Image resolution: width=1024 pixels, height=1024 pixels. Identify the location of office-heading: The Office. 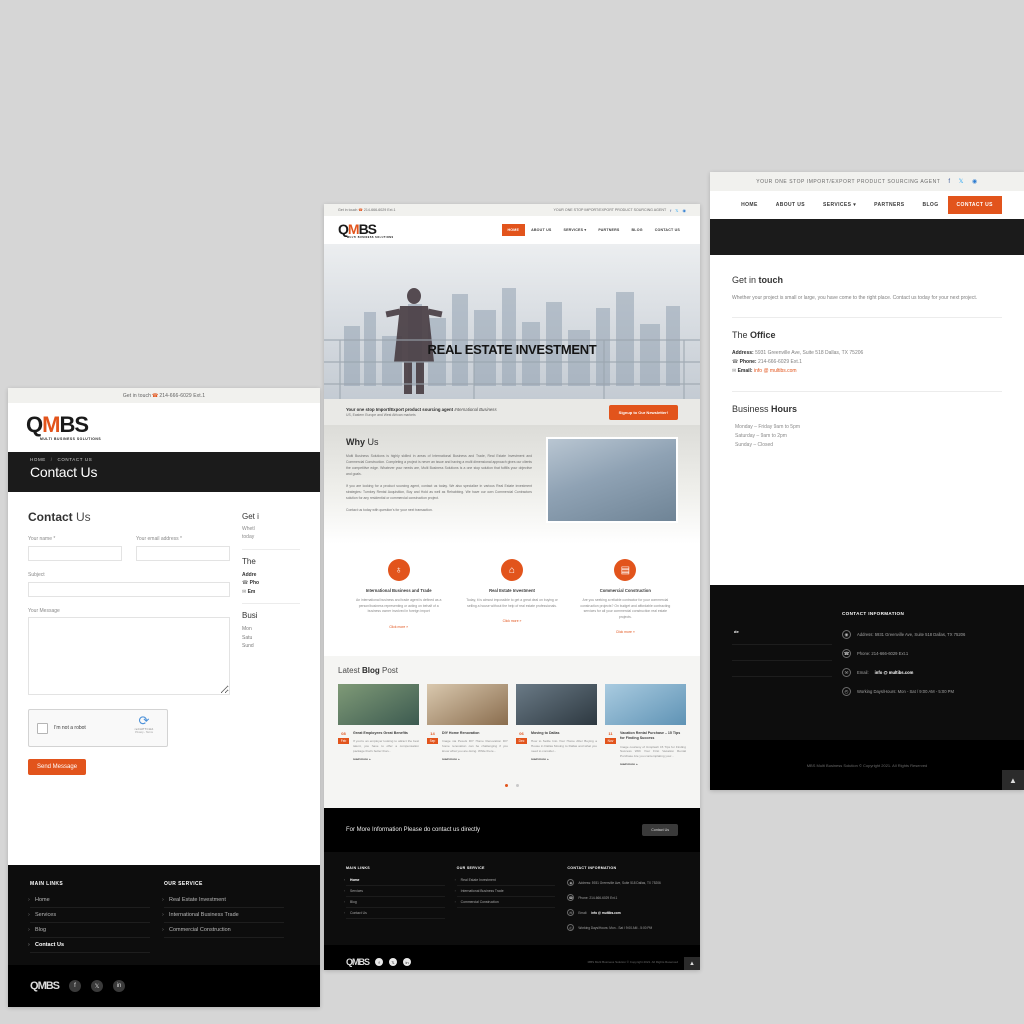
(867, 335).